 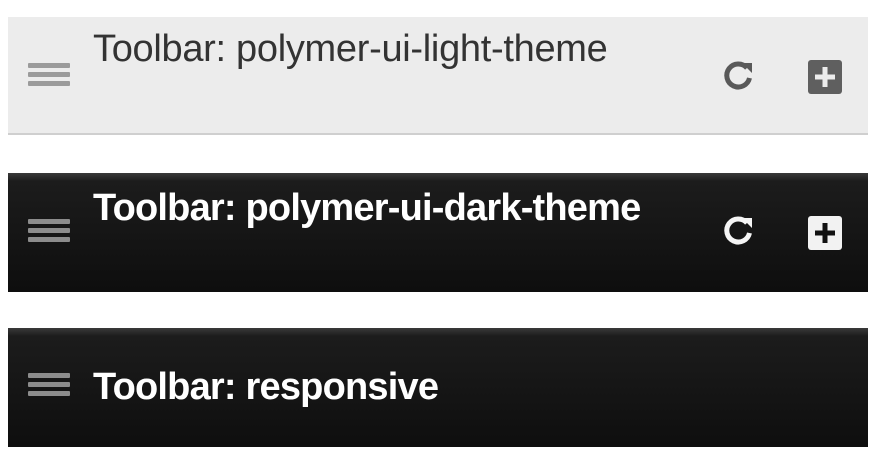 What do you see at coordinates (367, 208) in the screenshot?
I see `toolbar-title: Toolbar: polymer-ui-dark-theme` at bounding box center [367, 208].